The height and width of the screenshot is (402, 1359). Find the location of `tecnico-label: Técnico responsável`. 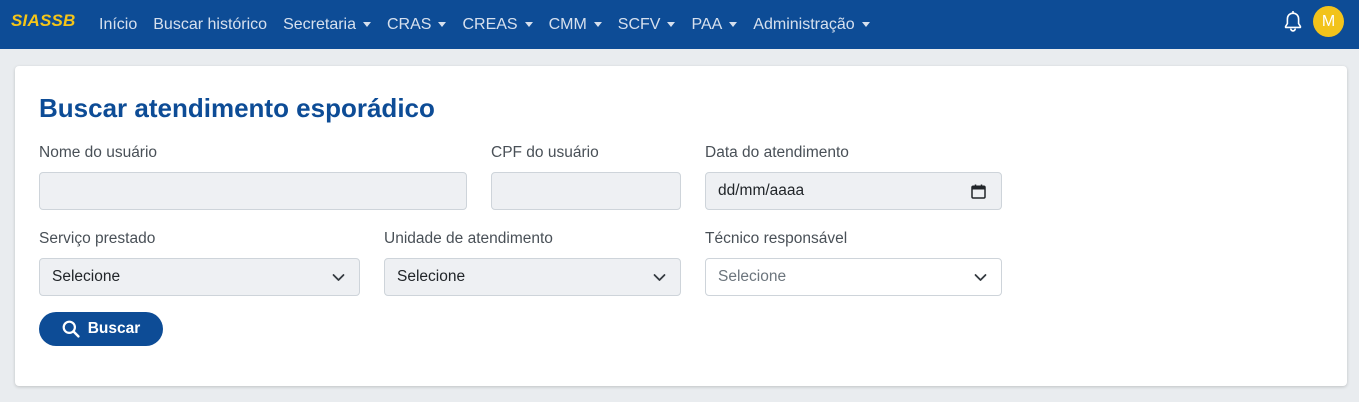

tecnico-label: Técnico responsável is located at coordinates (776, 238).